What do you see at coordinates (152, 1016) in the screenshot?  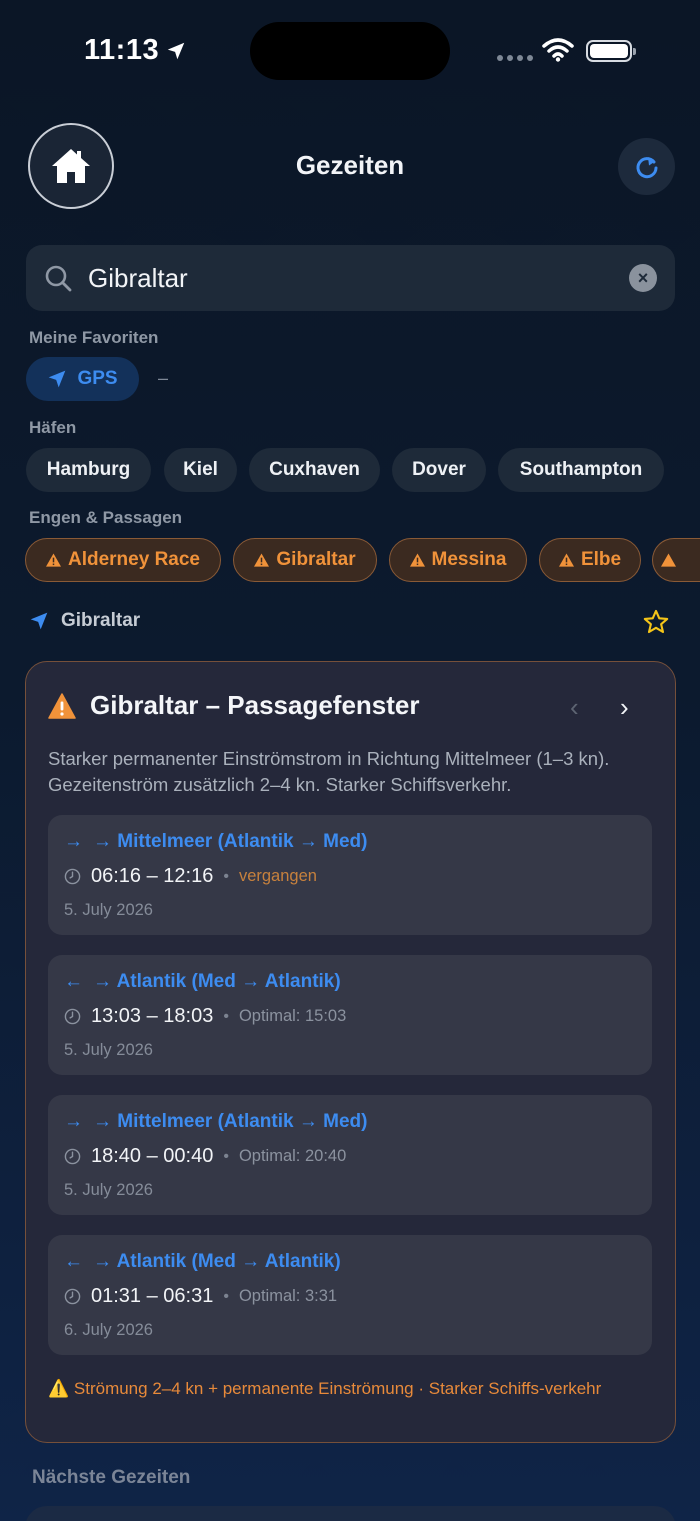 I see `time-range: 13:03 – 18:03` at bounding box center [152, 1016].